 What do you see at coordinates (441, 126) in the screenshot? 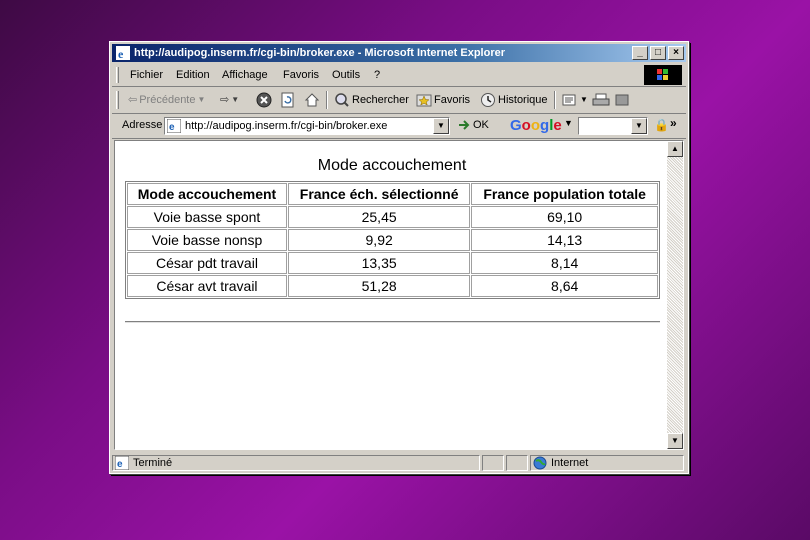
I see `address-dropdown-button: ▼` at bounding box center [441, 126].